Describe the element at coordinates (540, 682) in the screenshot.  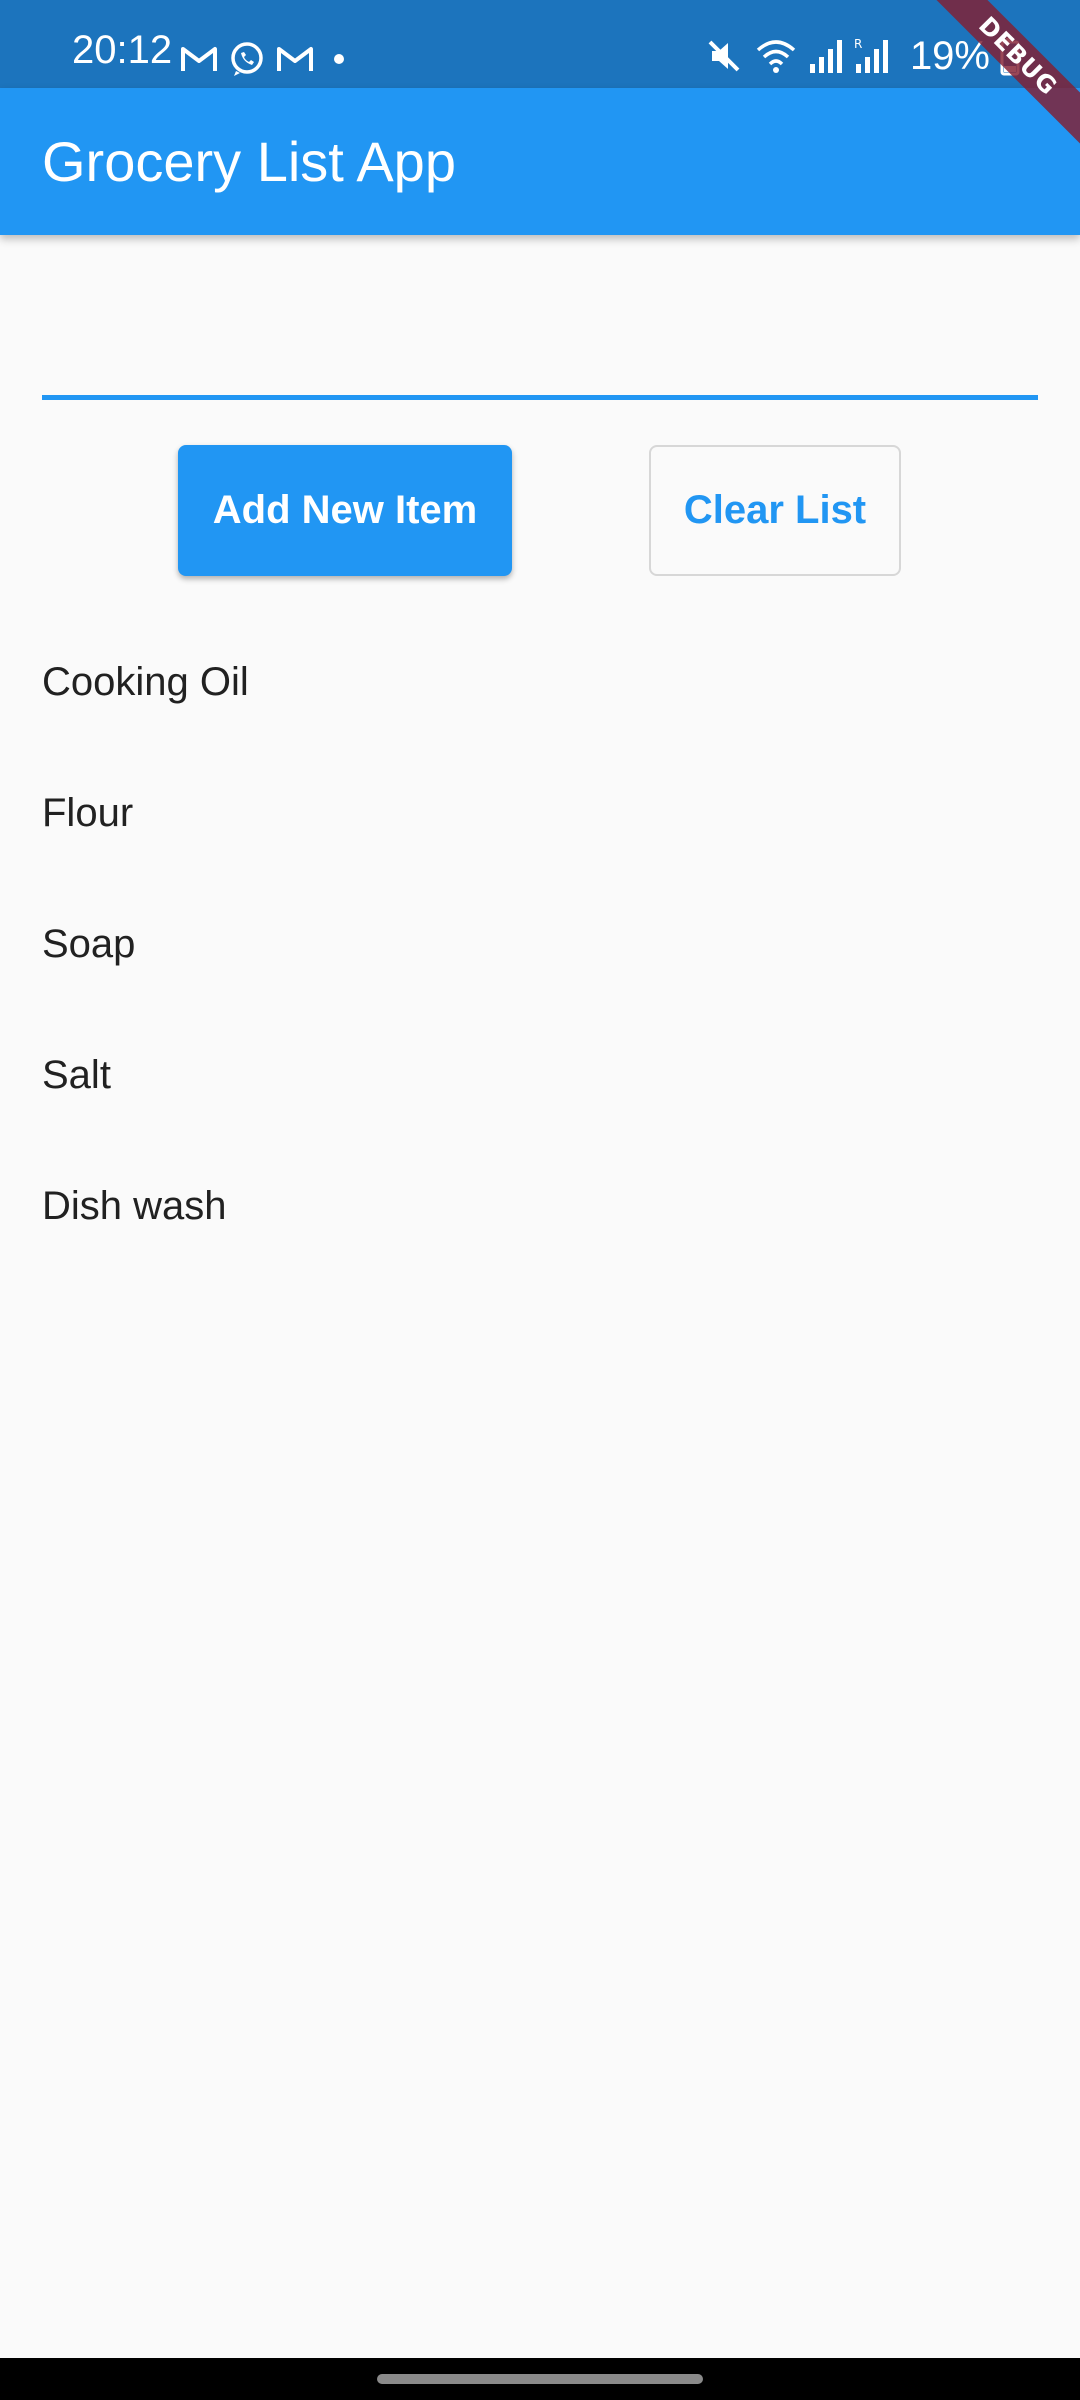
I see `list-item: Cooking Oil` at that location.